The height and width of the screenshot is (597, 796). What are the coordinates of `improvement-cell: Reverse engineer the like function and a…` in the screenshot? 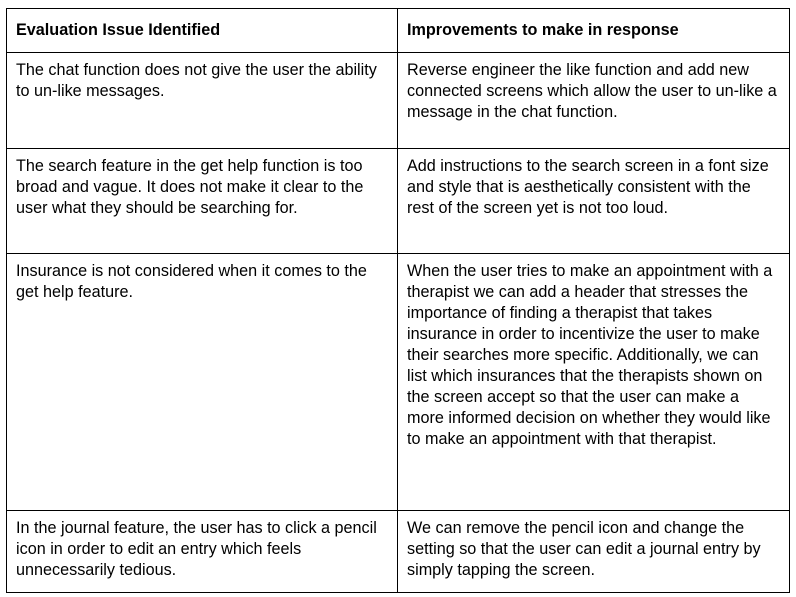 It's located at (593, 100).